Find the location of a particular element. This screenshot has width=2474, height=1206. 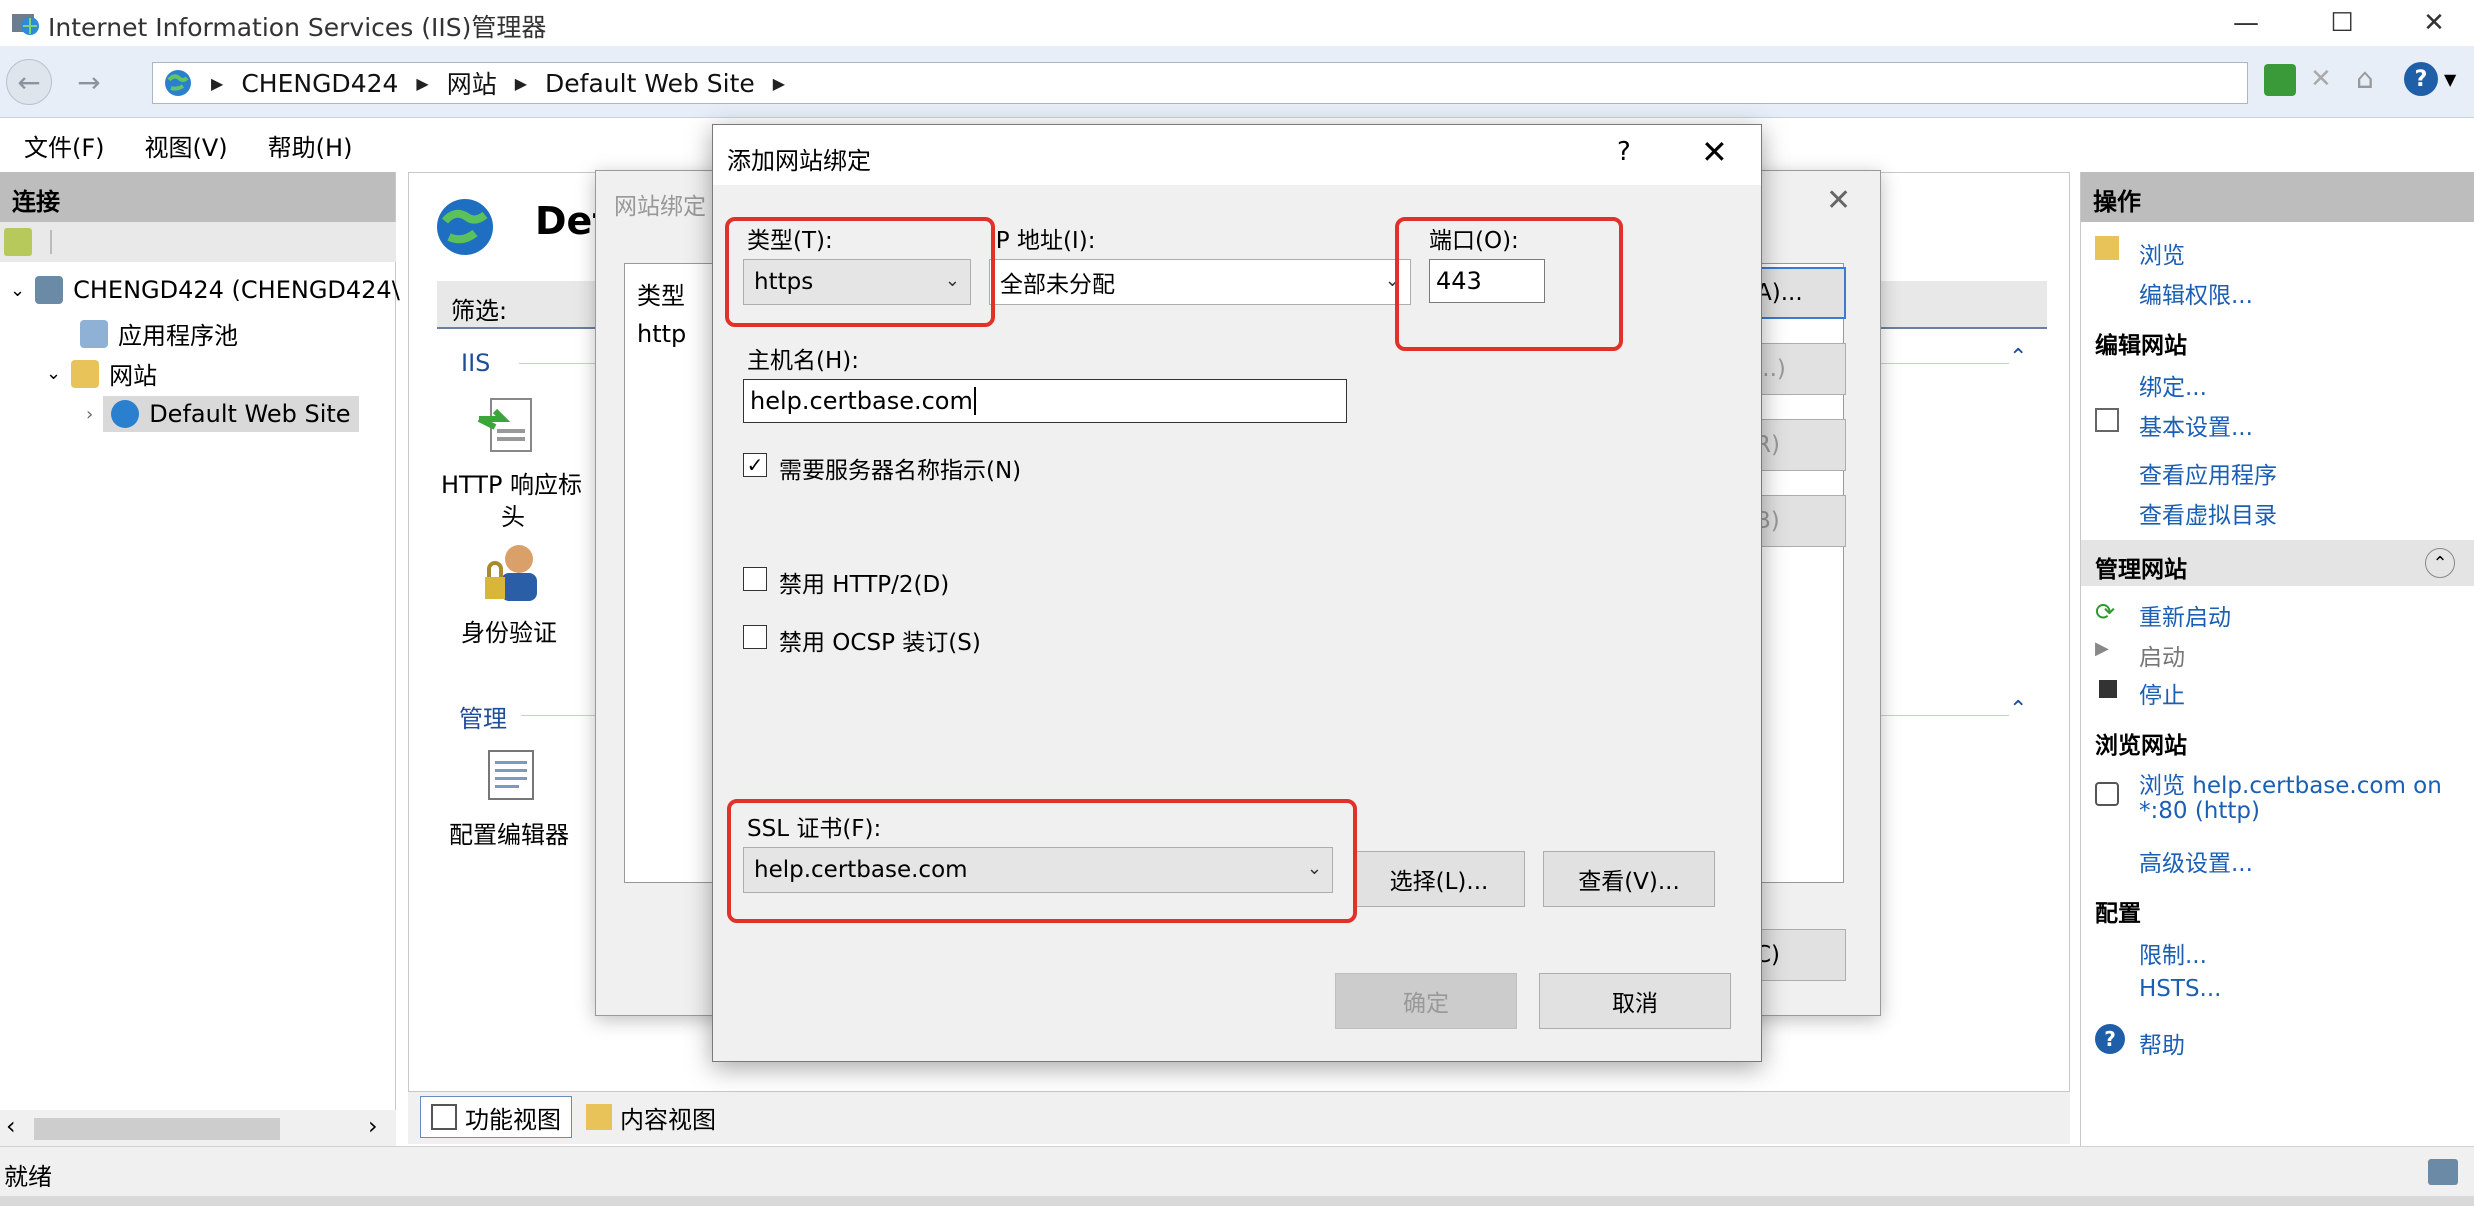

chevron-down-icon: ▼ is located at coordinates (2450, 79).